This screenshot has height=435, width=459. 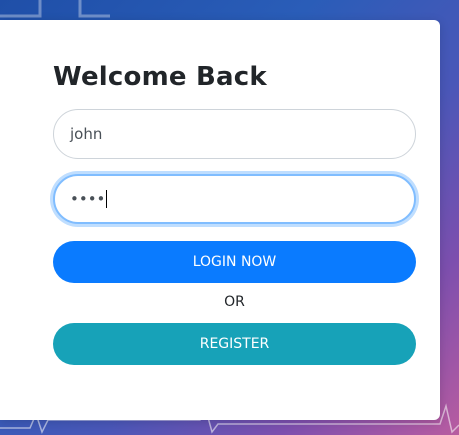 What do you see at coordinates (234, 344) in the screenshot?
I see `register-button: REGISTER` at bounding box center [234, 344].